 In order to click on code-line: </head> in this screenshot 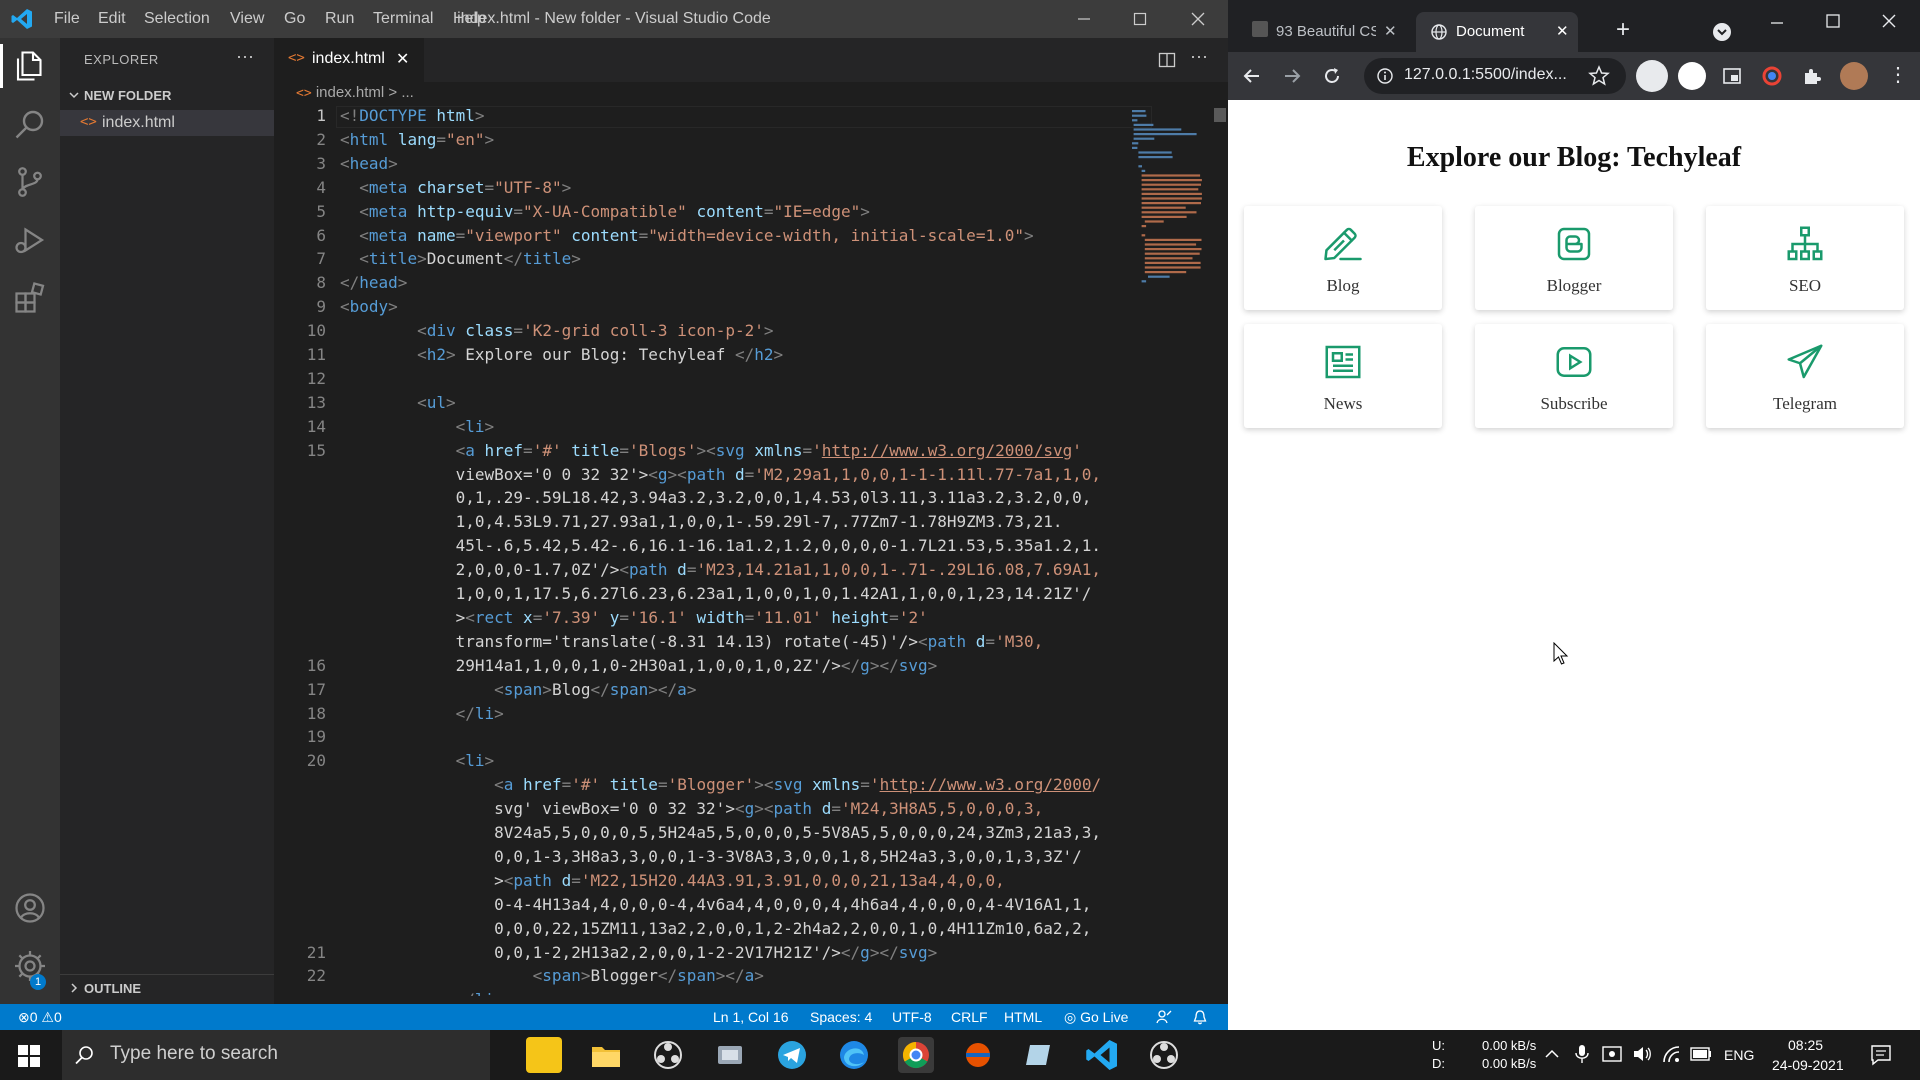, I will do `click(373, 282)`.